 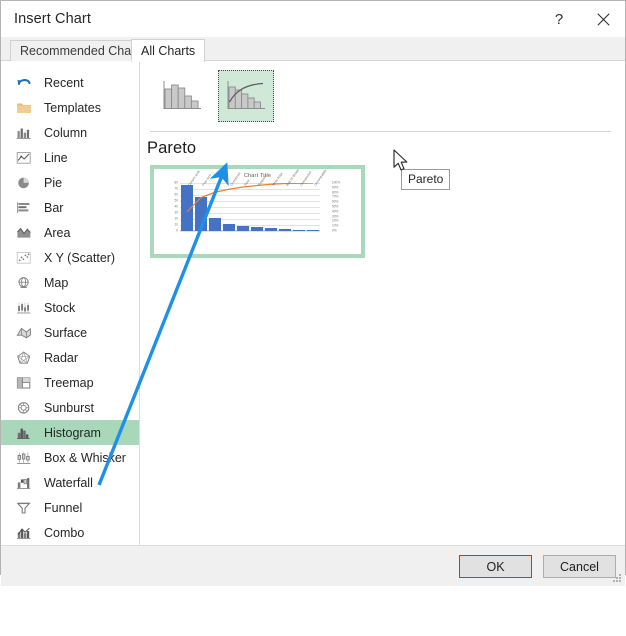 What do you see at coordinates (24, 207) in the screenshot?
I see `bar-chart-icon` at bounding box center [24, 207].